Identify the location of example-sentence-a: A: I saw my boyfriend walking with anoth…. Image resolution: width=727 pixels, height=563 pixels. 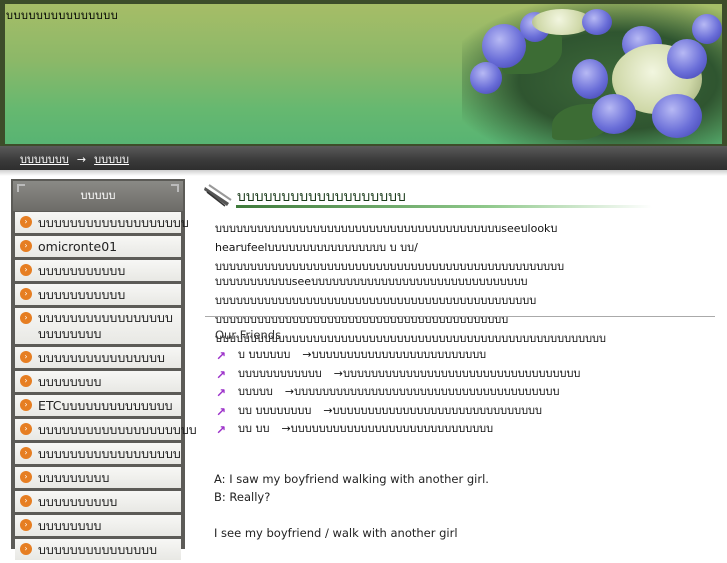
(351, 479).